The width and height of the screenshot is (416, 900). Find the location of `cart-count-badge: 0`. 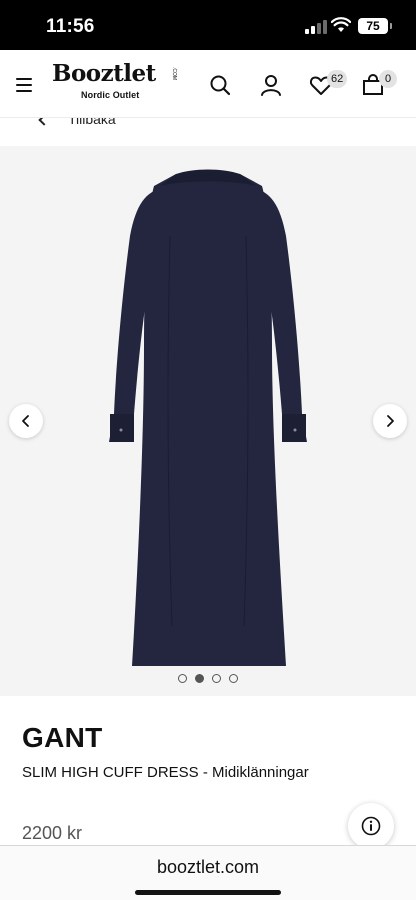

cart-count-badge: 0 is located at coordinates (388, 79).